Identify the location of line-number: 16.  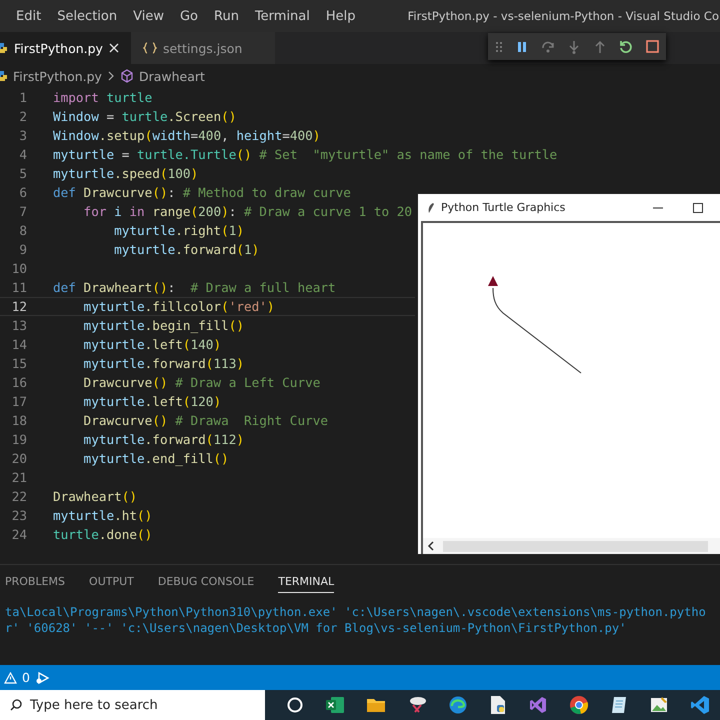
(18, 382).